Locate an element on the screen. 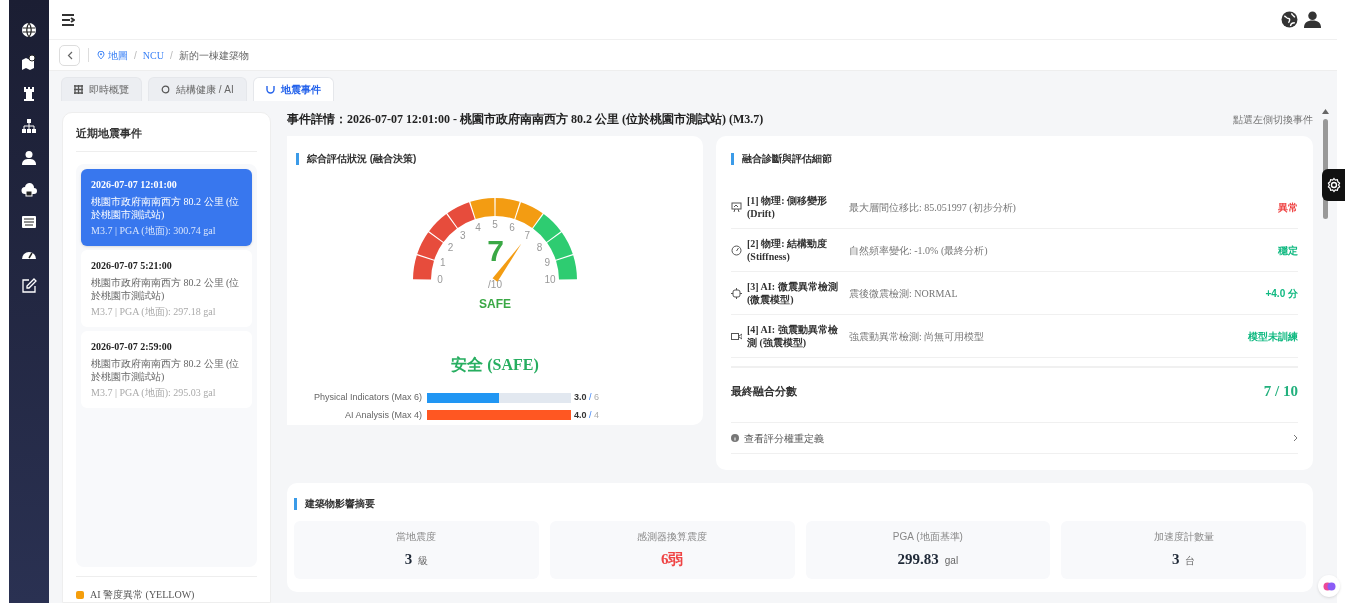  stat-value: 6弱 is located at coordinates (672, 560).